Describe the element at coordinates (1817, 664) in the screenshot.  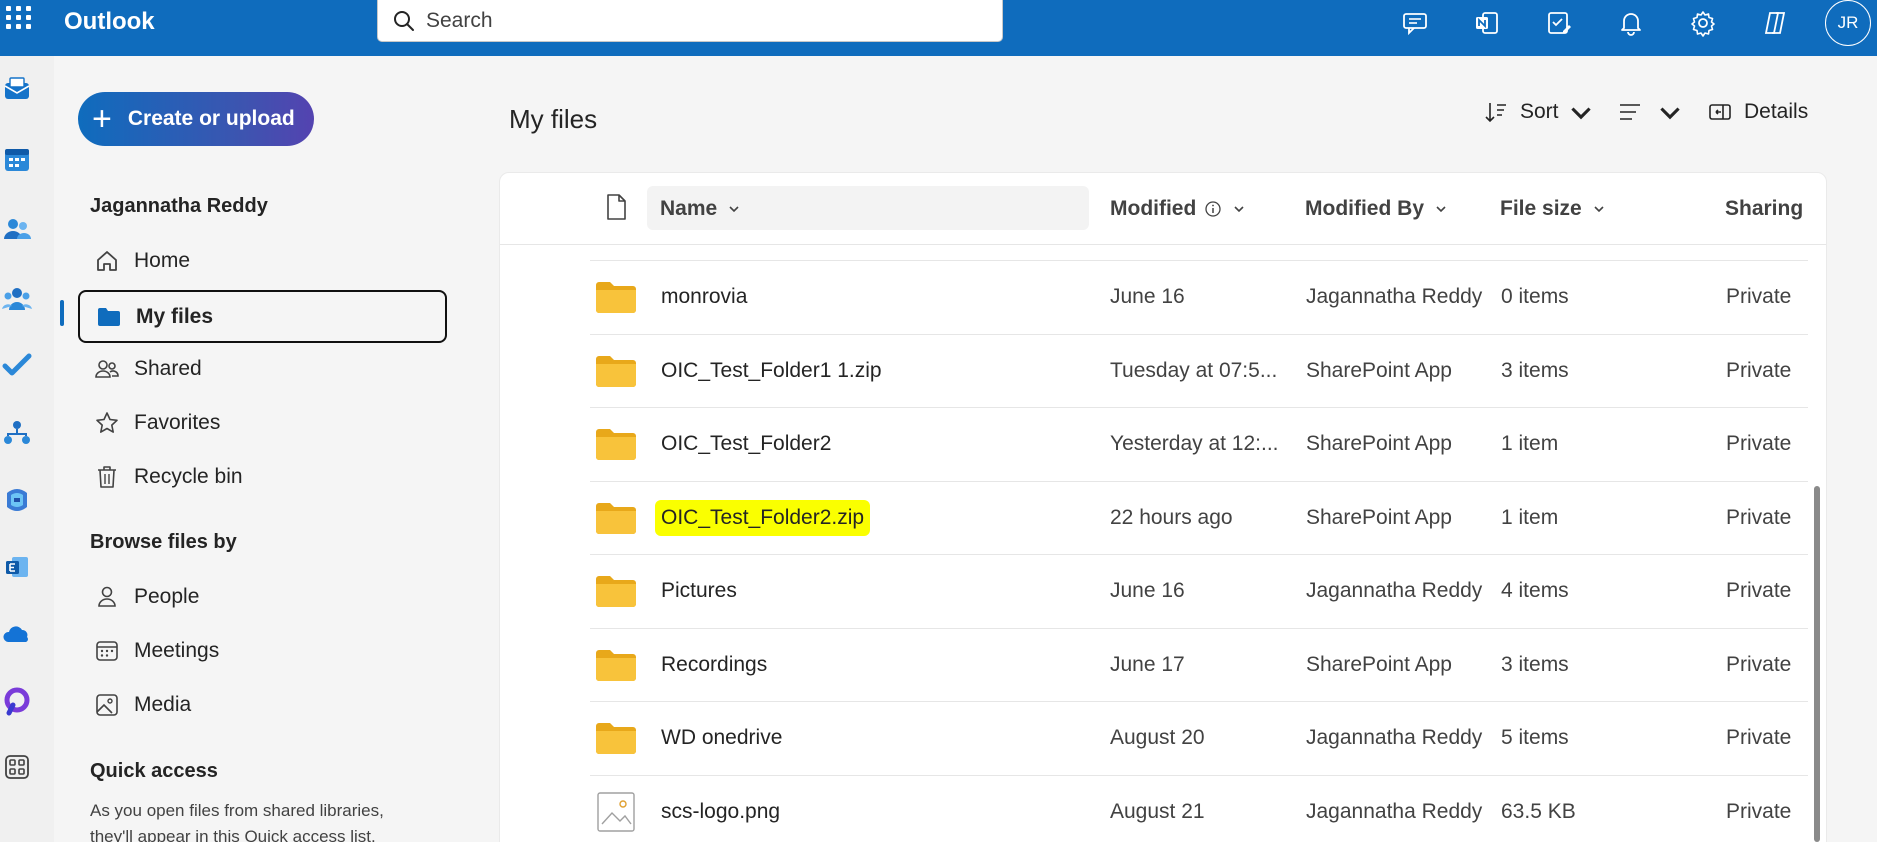
I see `scrollbar` at that location.